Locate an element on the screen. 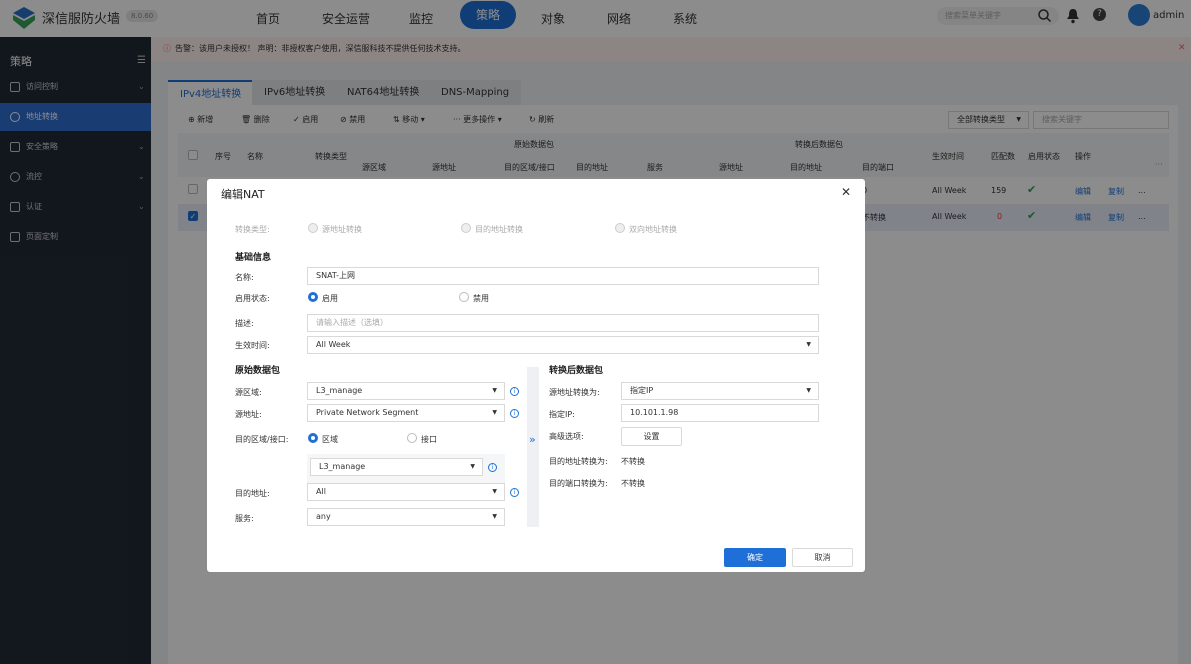 This screenshot has width=1191, height=664. dialog-title: 编辑NAT is located at coordinates (243, 194).